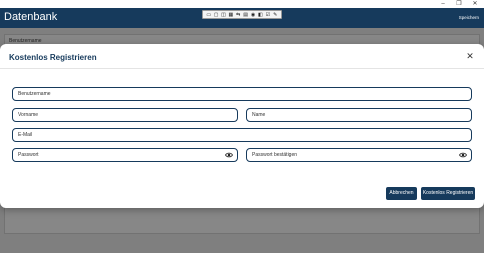 The image size is (484, 253). I want to click on maximize-button: ❐, so click(459, 4).